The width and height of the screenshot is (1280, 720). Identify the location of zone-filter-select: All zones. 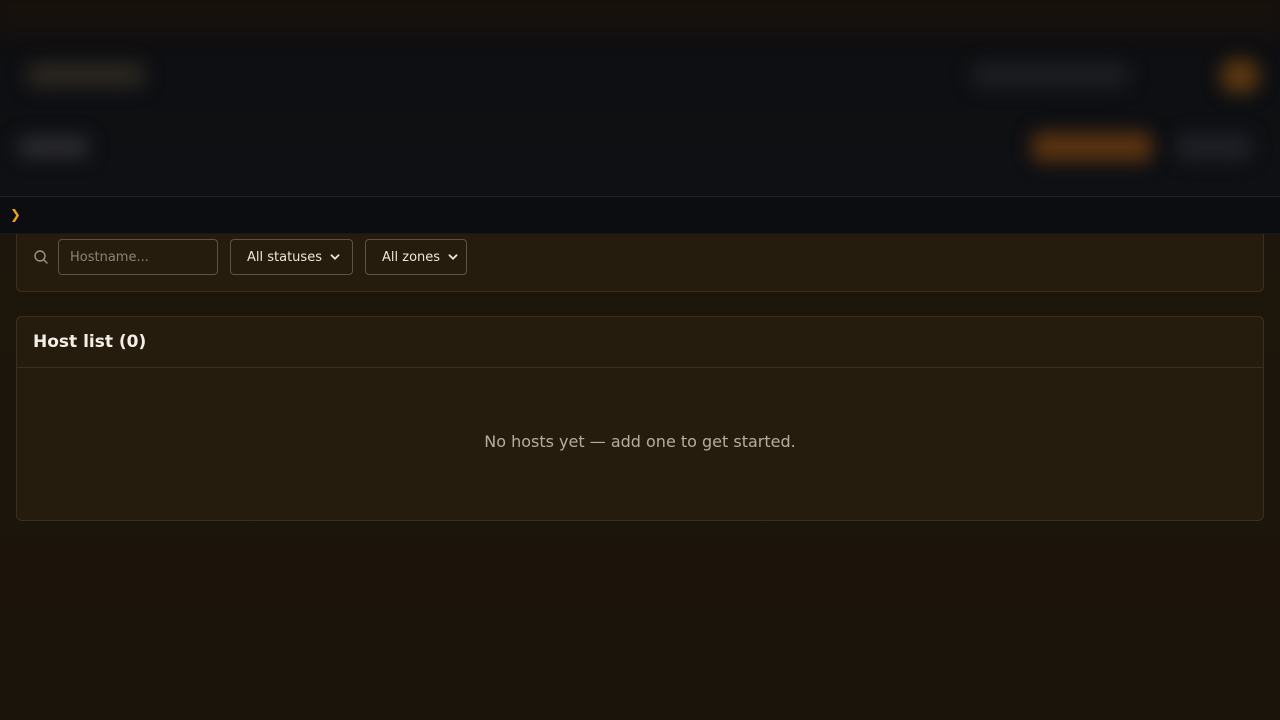
(416, 257).